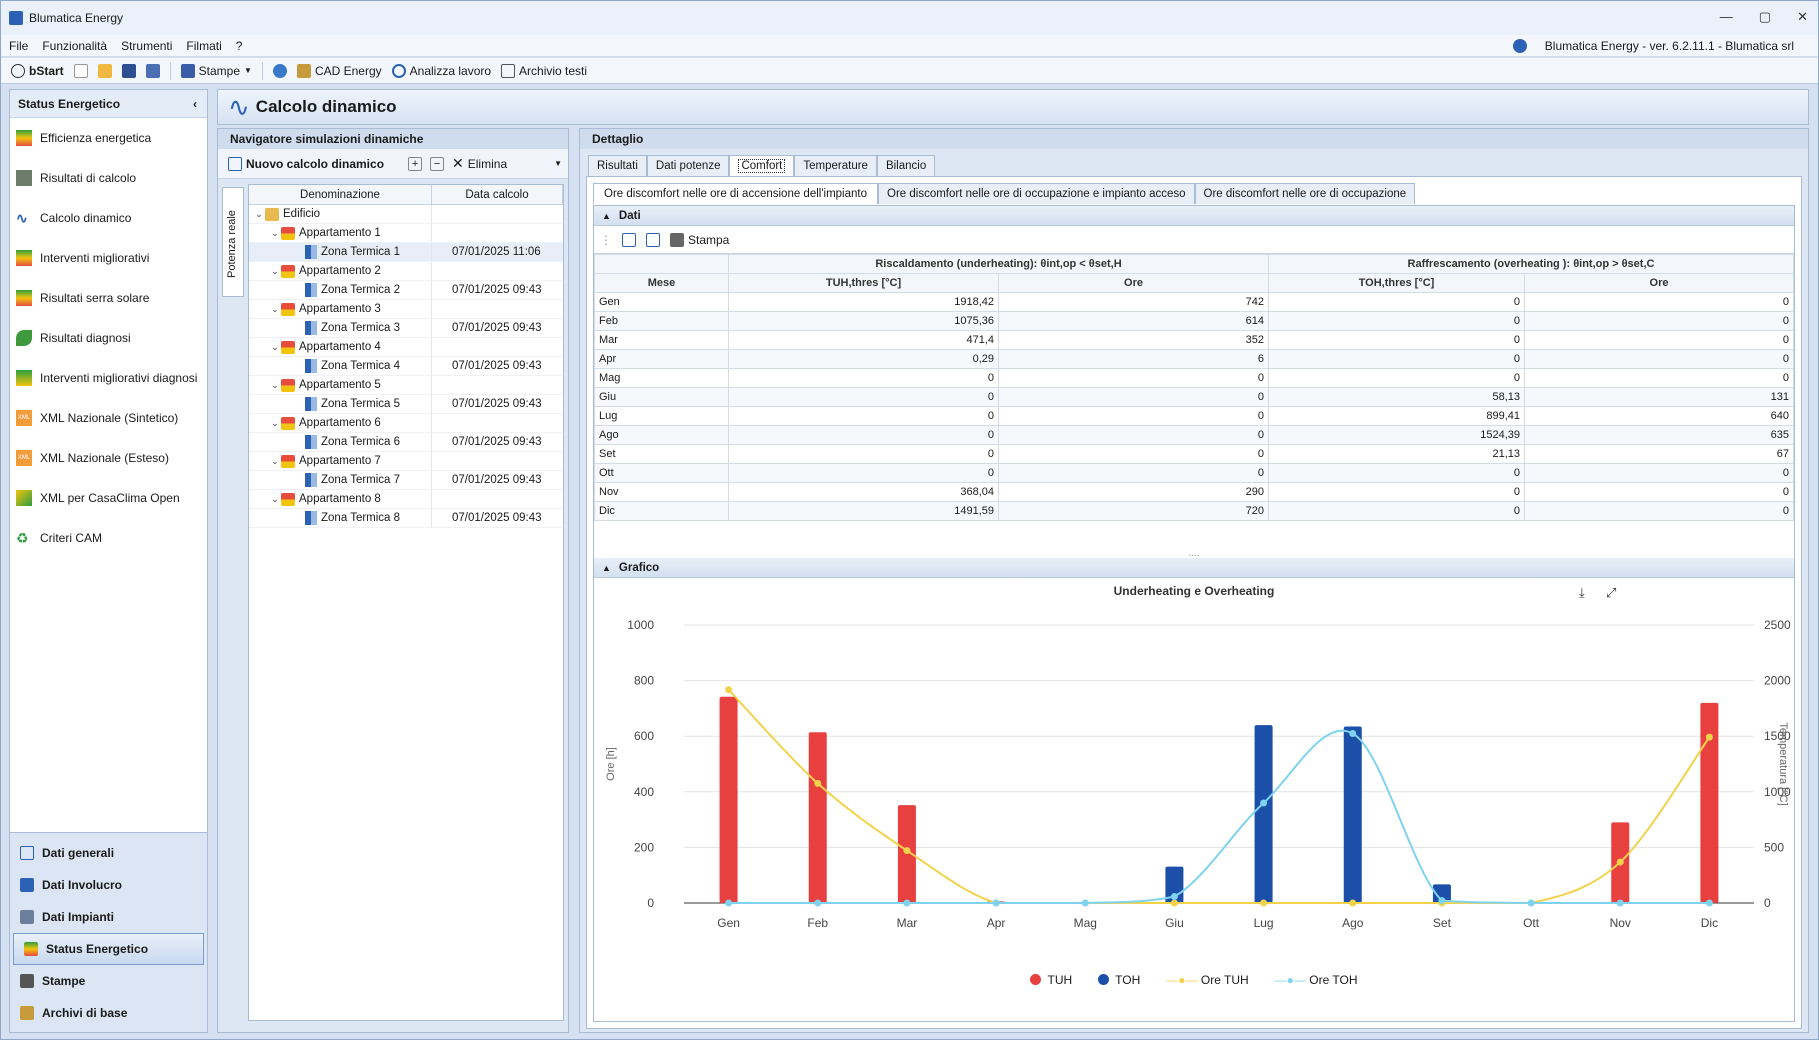 The height and width of the screenshot is (1040, 1819). I want to click on tree-row-zone: Zona Termica 5 07/01/2025 09:43, so click(406, 404).